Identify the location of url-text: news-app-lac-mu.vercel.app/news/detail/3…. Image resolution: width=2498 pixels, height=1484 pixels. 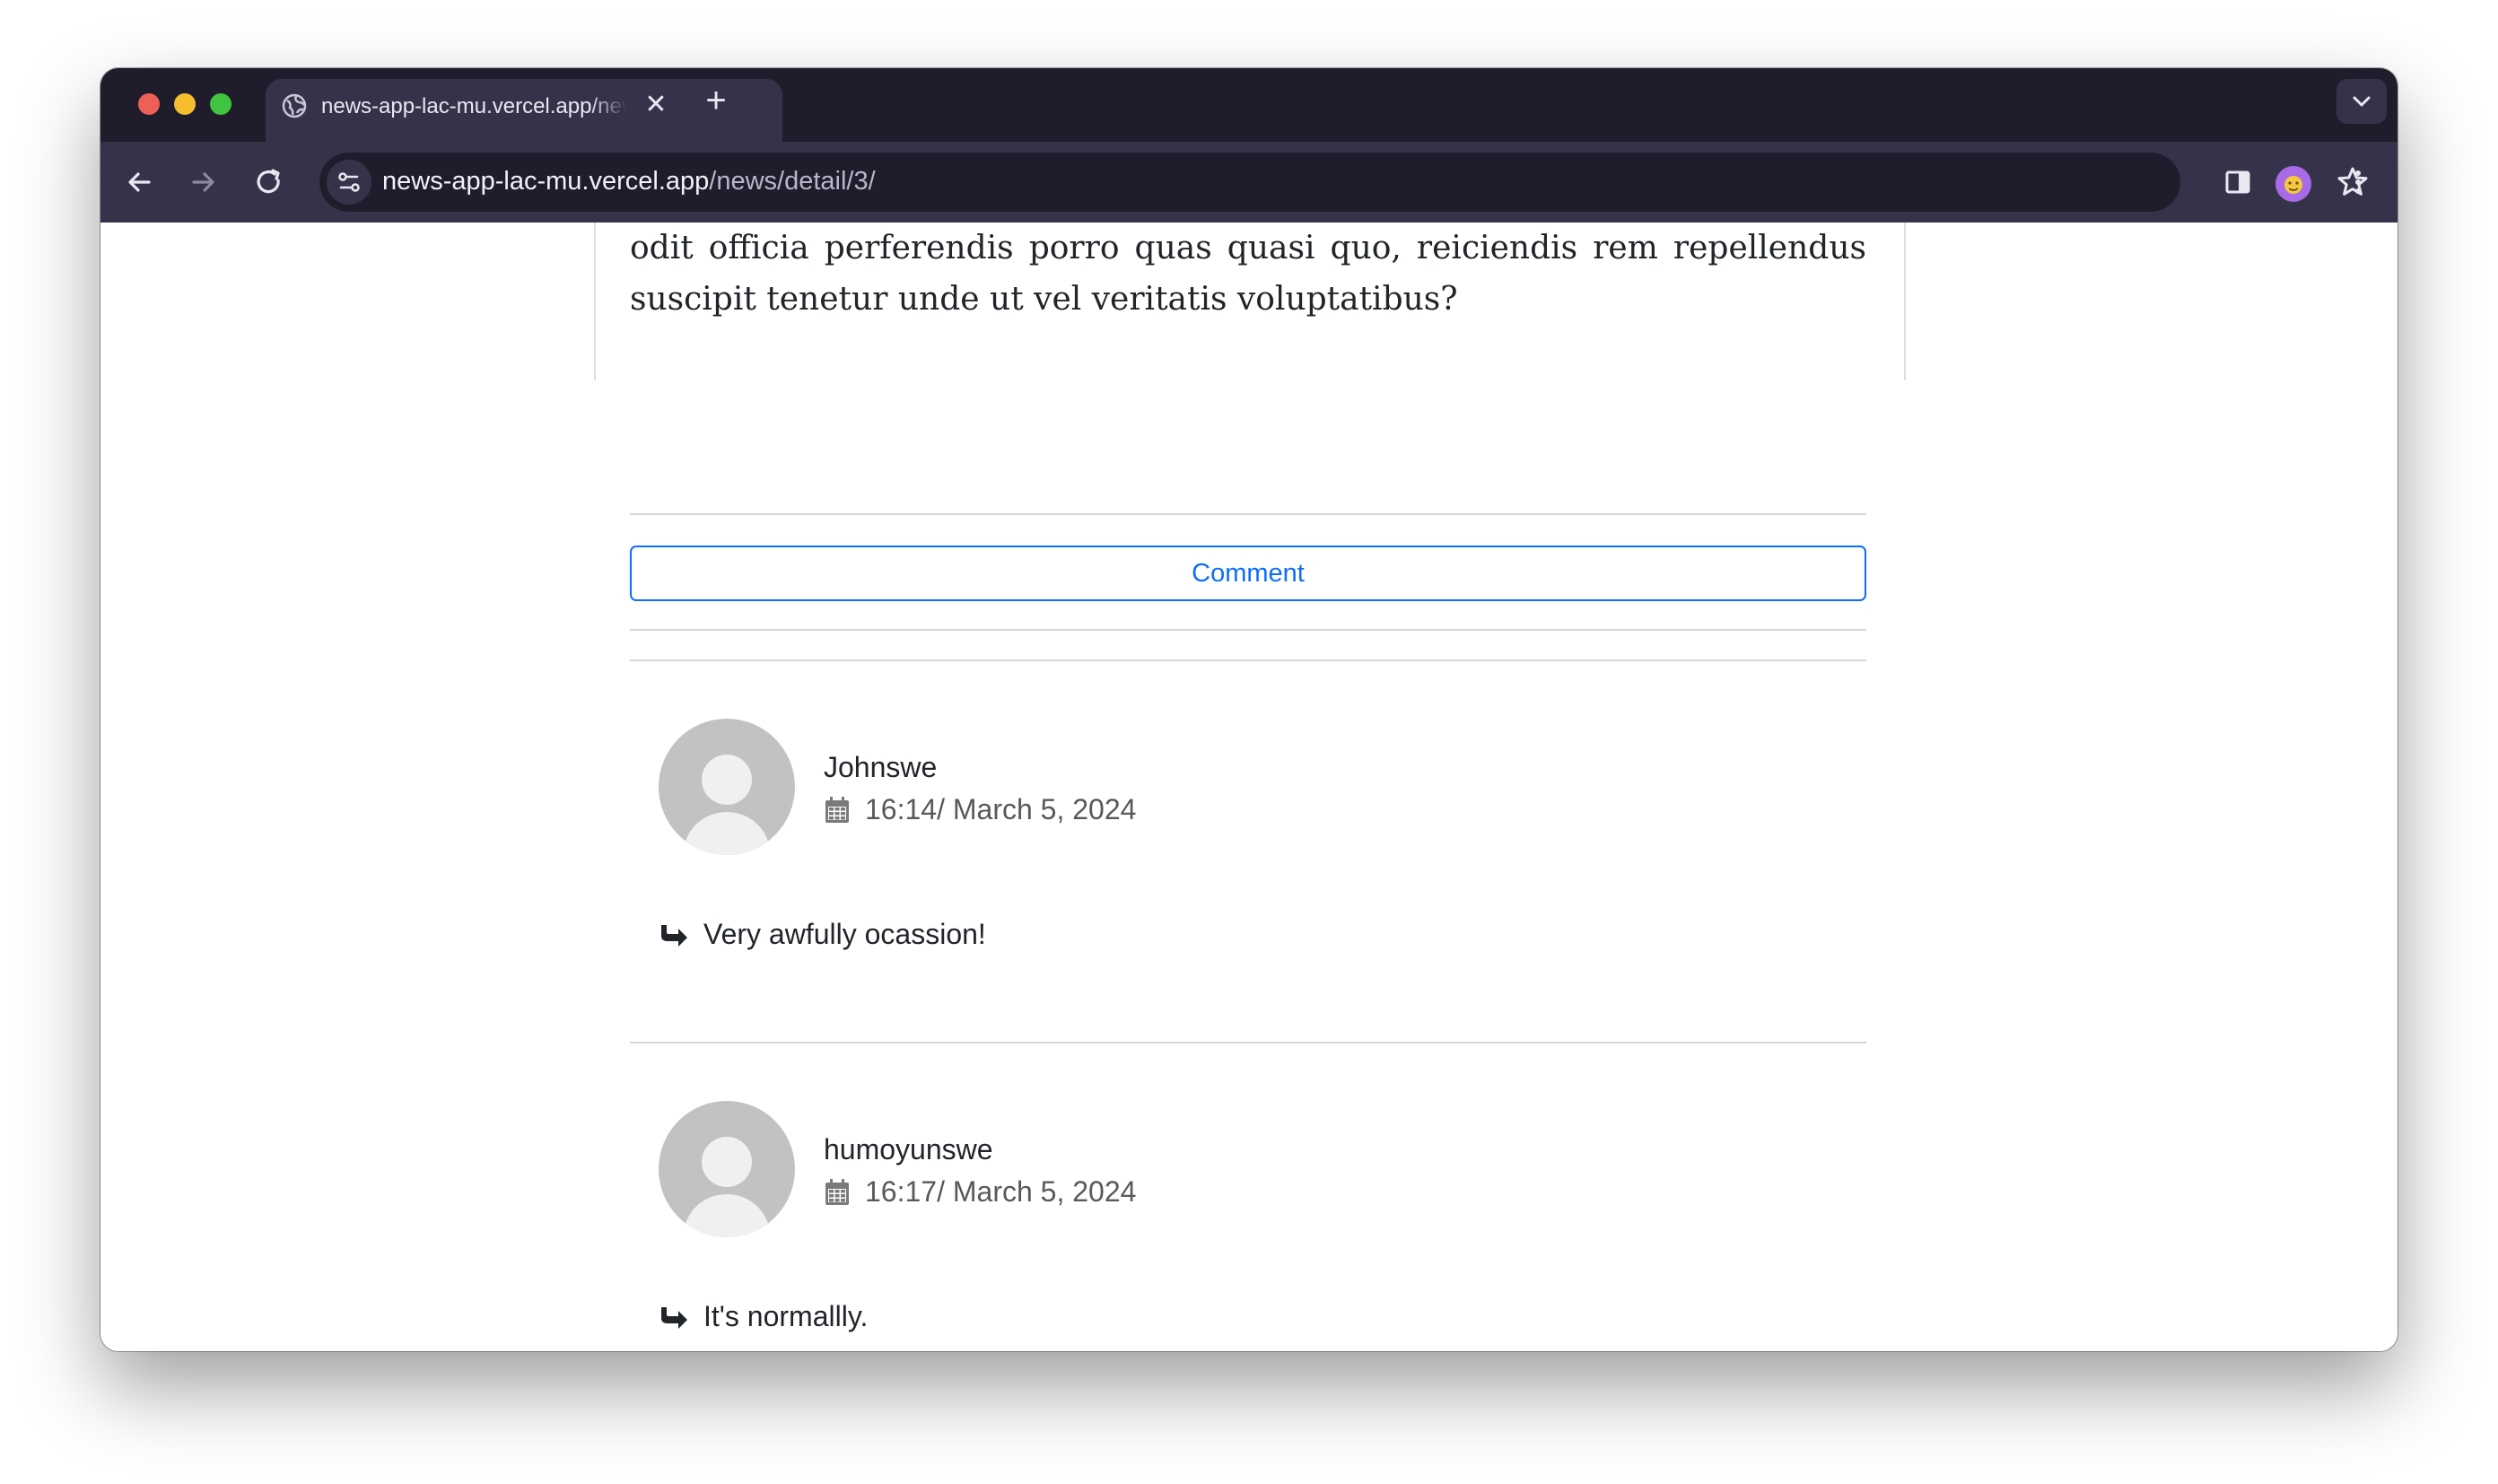
(629, 181).